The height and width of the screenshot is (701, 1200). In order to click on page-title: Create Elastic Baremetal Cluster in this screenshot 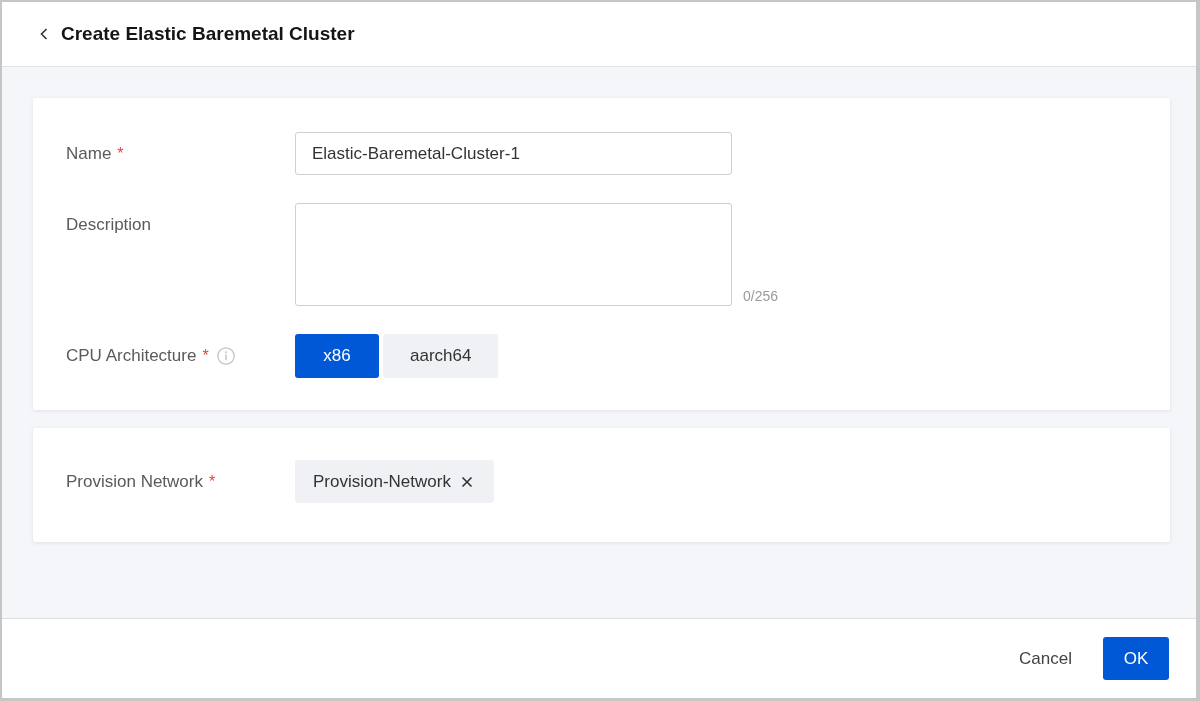, I will do `click(208, 34)`.